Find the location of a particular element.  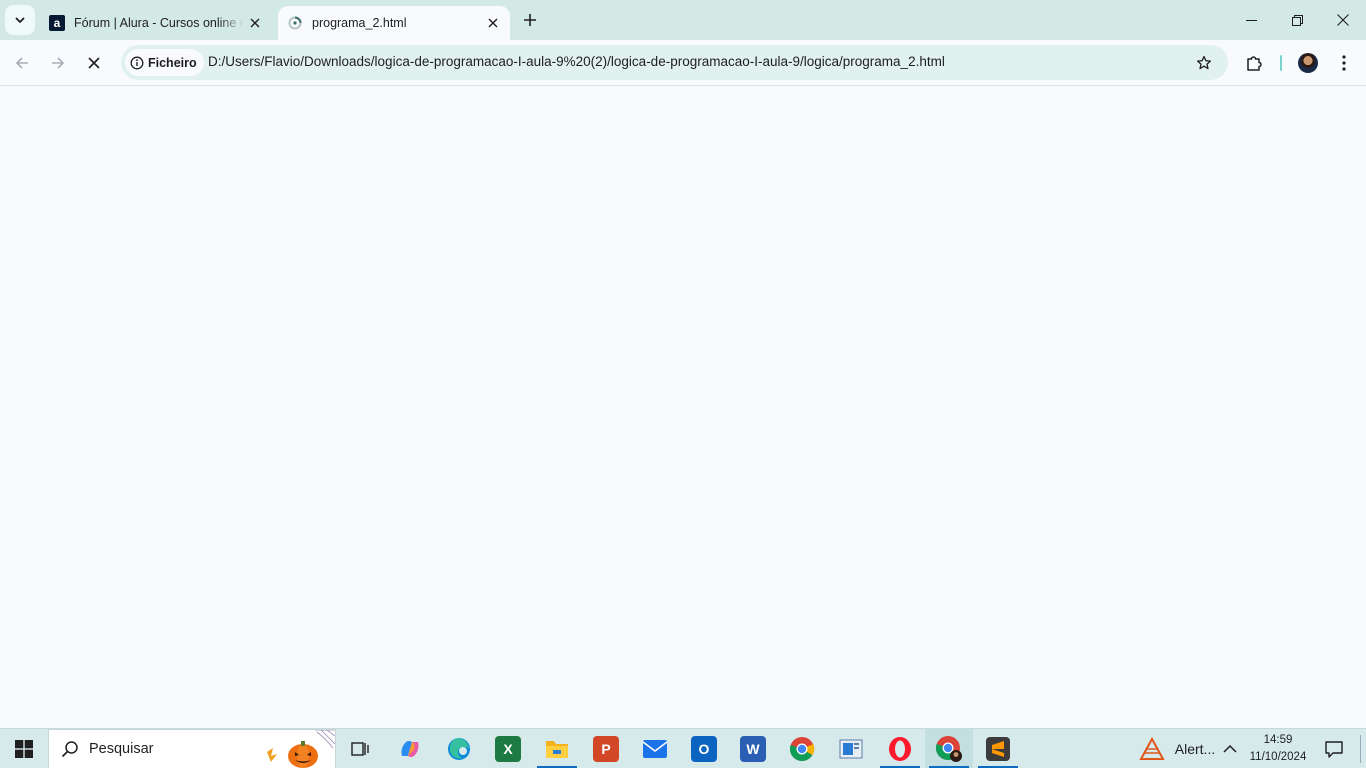

notification-icon is located at coordinates (1334, 749).